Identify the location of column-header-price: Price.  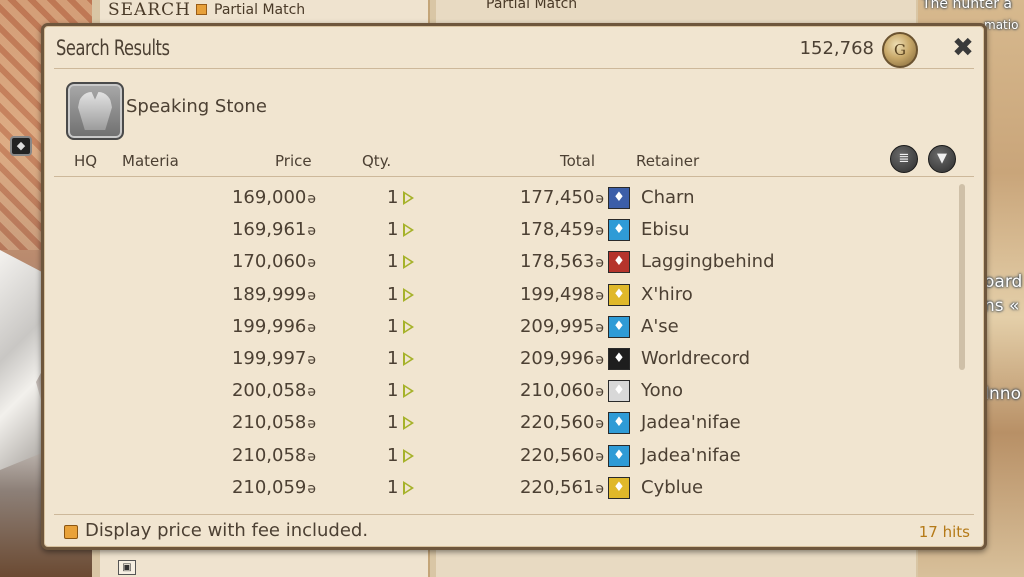
(293, 161).